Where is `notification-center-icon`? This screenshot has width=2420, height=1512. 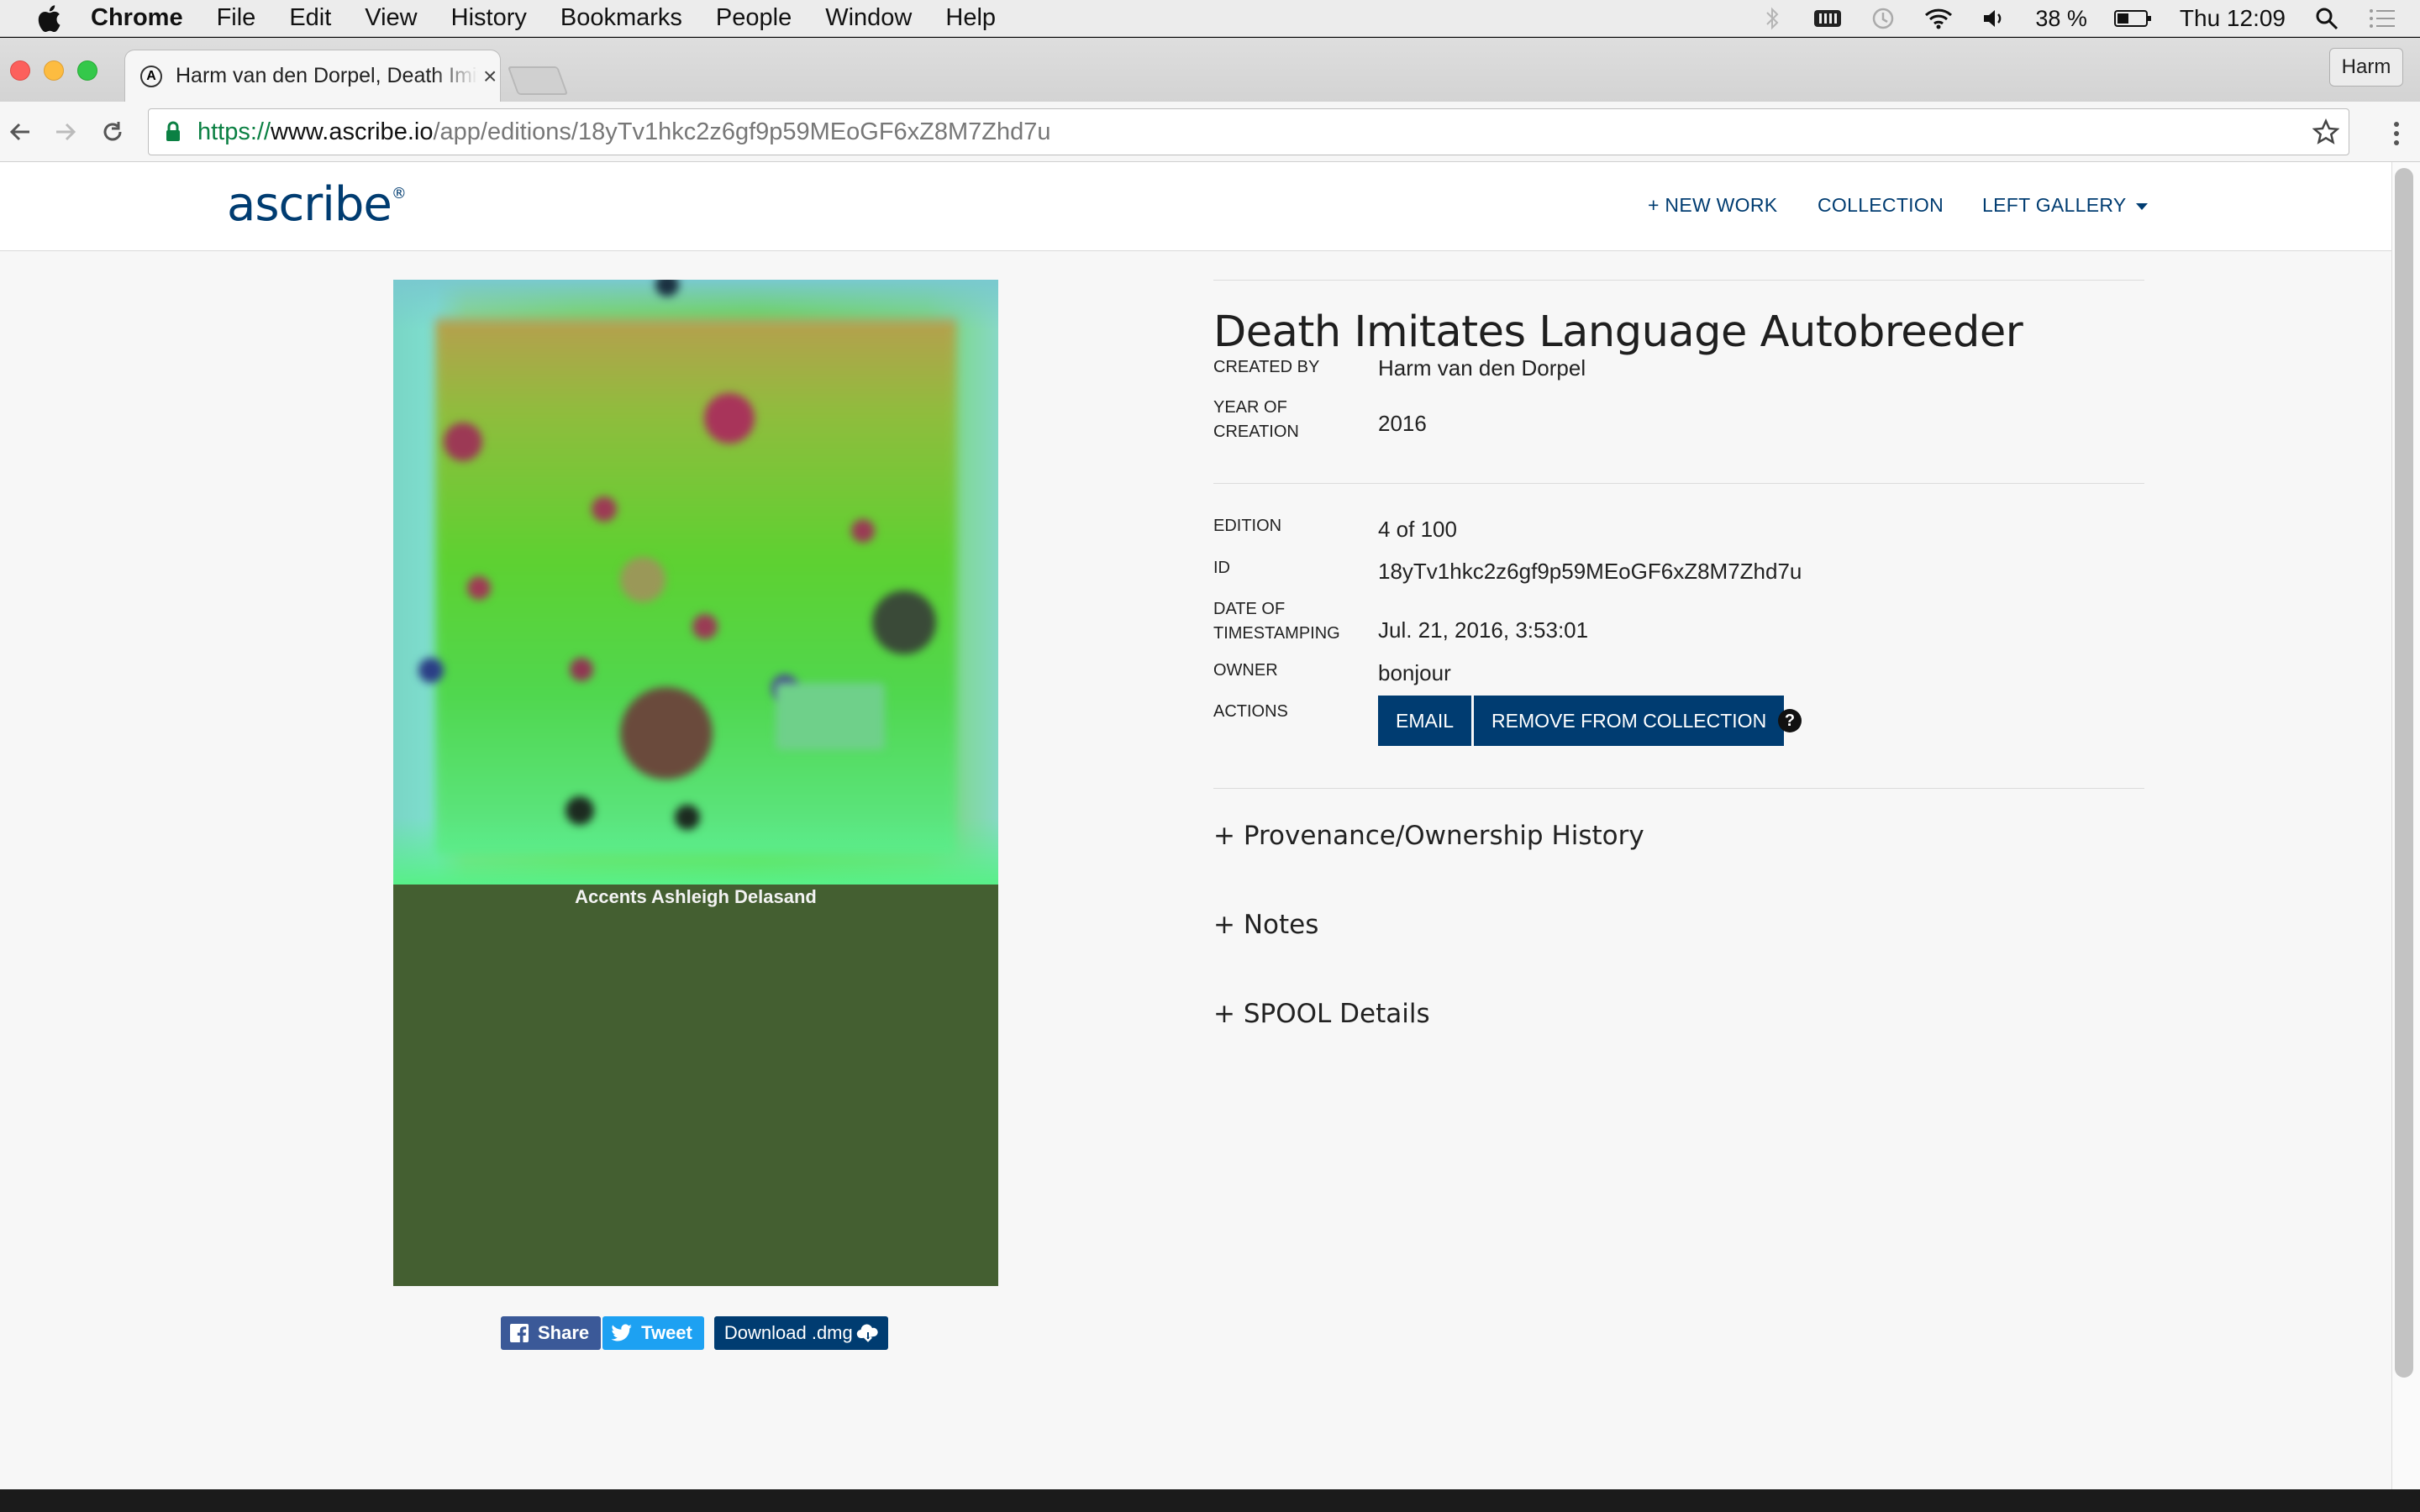 notification-center-icon is located at coordinates (2382, 18).